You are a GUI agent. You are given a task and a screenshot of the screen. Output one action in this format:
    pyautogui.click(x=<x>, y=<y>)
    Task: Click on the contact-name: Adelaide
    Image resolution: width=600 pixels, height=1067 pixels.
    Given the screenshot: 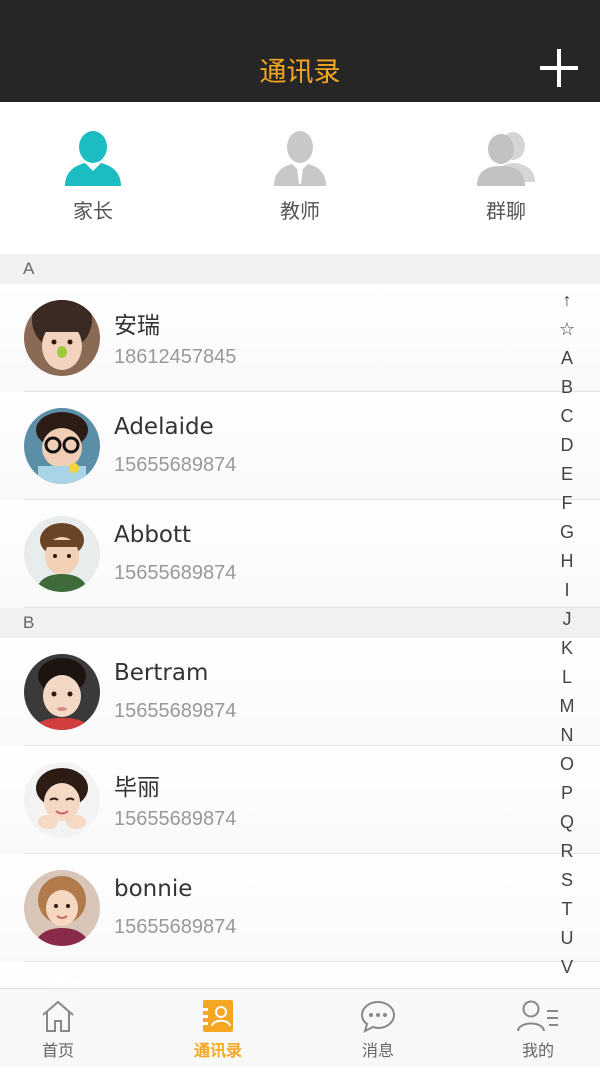 What is the action you would take?
    pyautogui.click(x=164, y=427)
    